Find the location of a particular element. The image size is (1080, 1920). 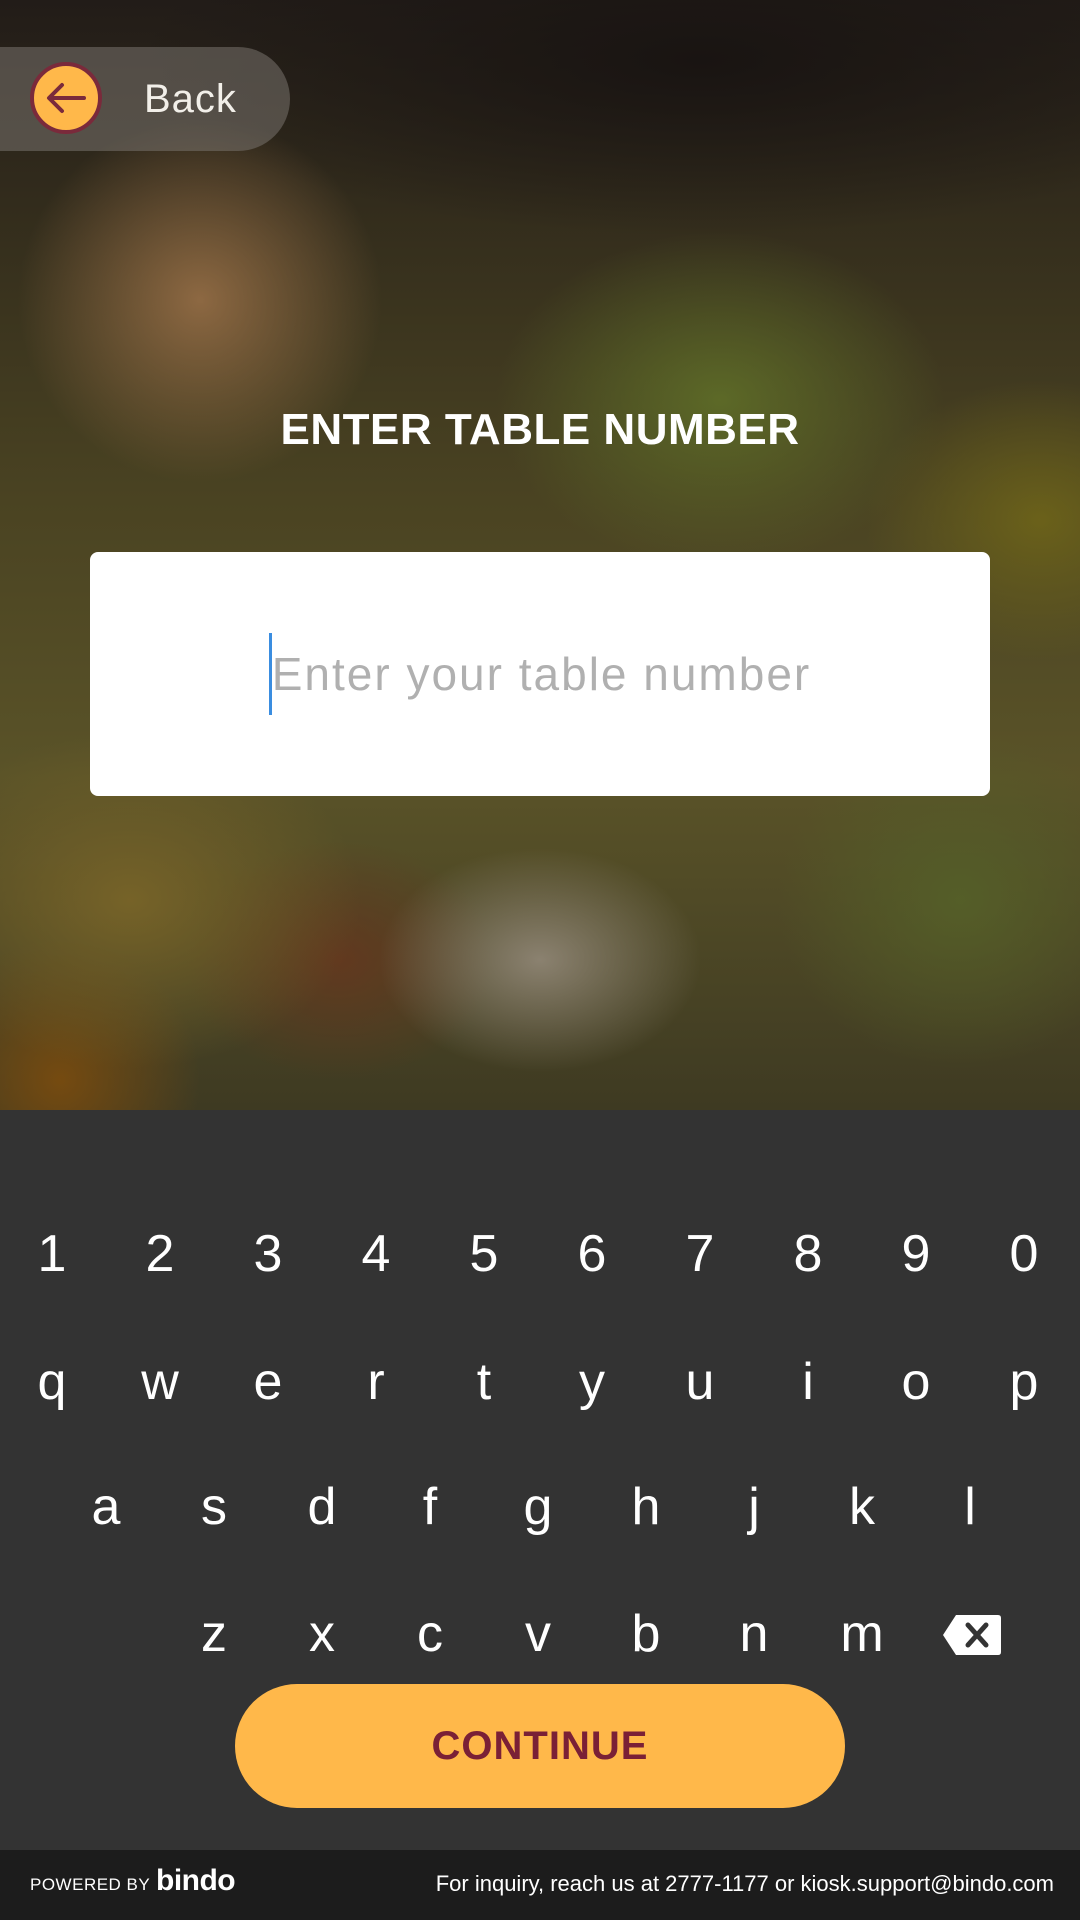

key-x: x is located at coordinates (322, 1634).